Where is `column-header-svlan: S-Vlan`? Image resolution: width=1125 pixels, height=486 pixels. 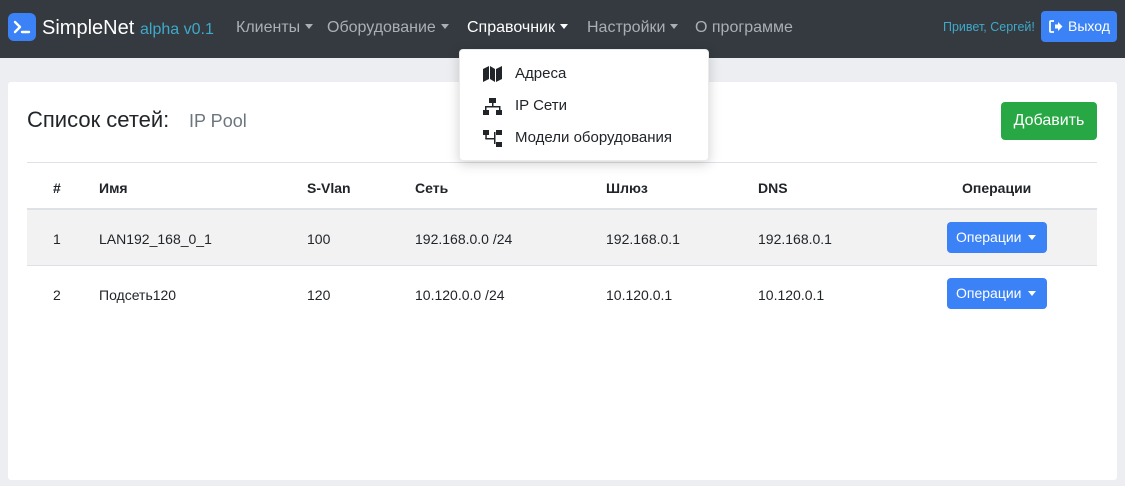 column-header-svlan: S-Vlan is located at coordinates (329, 188).